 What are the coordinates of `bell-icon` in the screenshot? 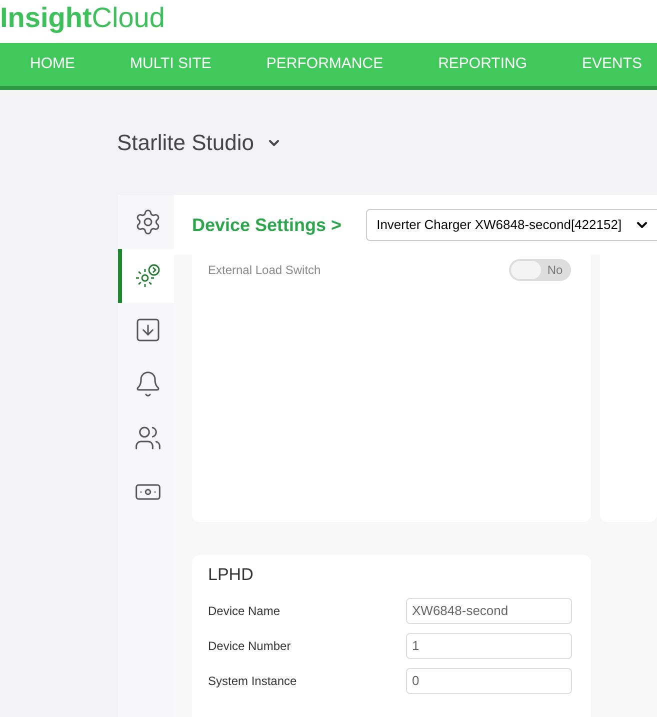 It's located at (148, 384).